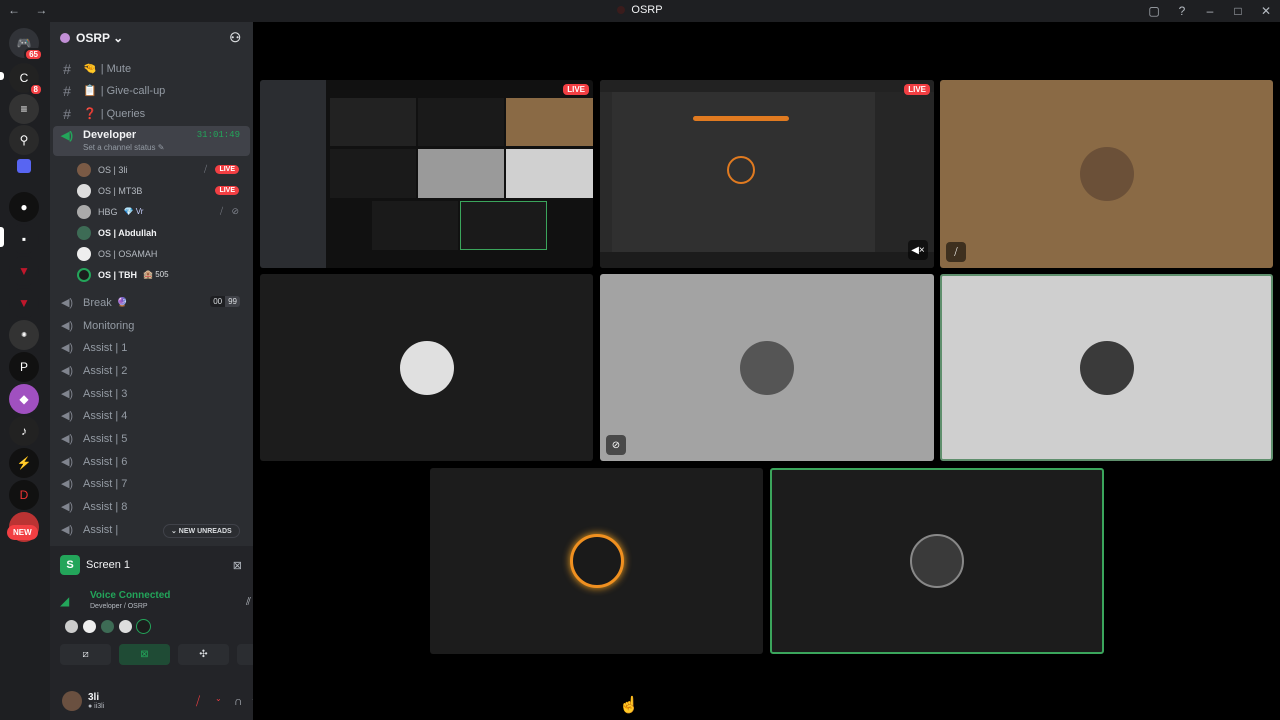 Image resolution: width=1280 pixels, height=720 pixels. Describe the element at coordinates (201, 531) in the screenshot. I see `new-unreads-button: ⌄ NEW UNREADS` at that location.